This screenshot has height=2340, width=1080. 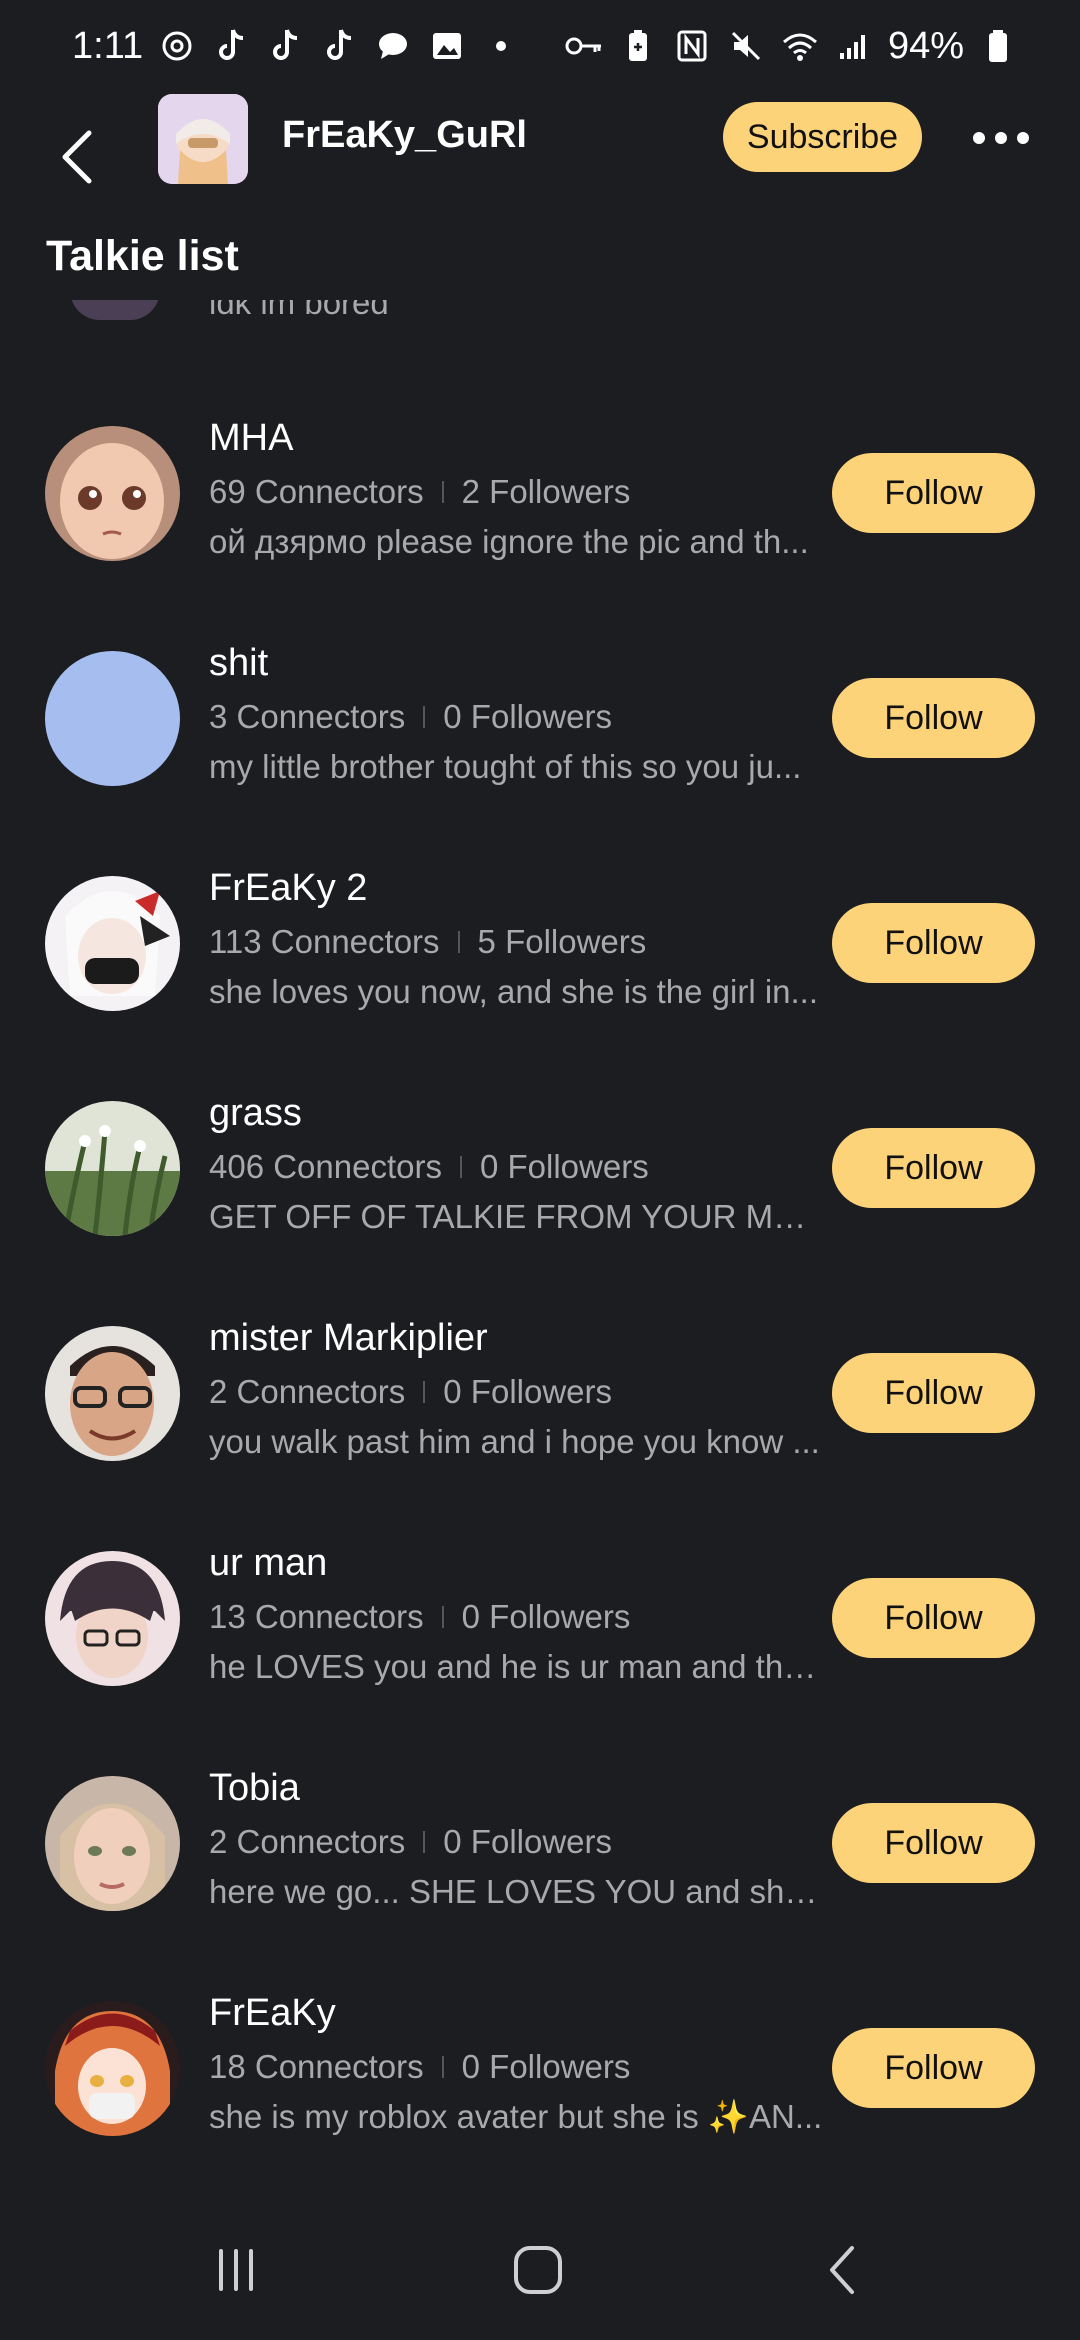 I want to click on status-bar: 1:11 94%, so click(x=540, y=46).